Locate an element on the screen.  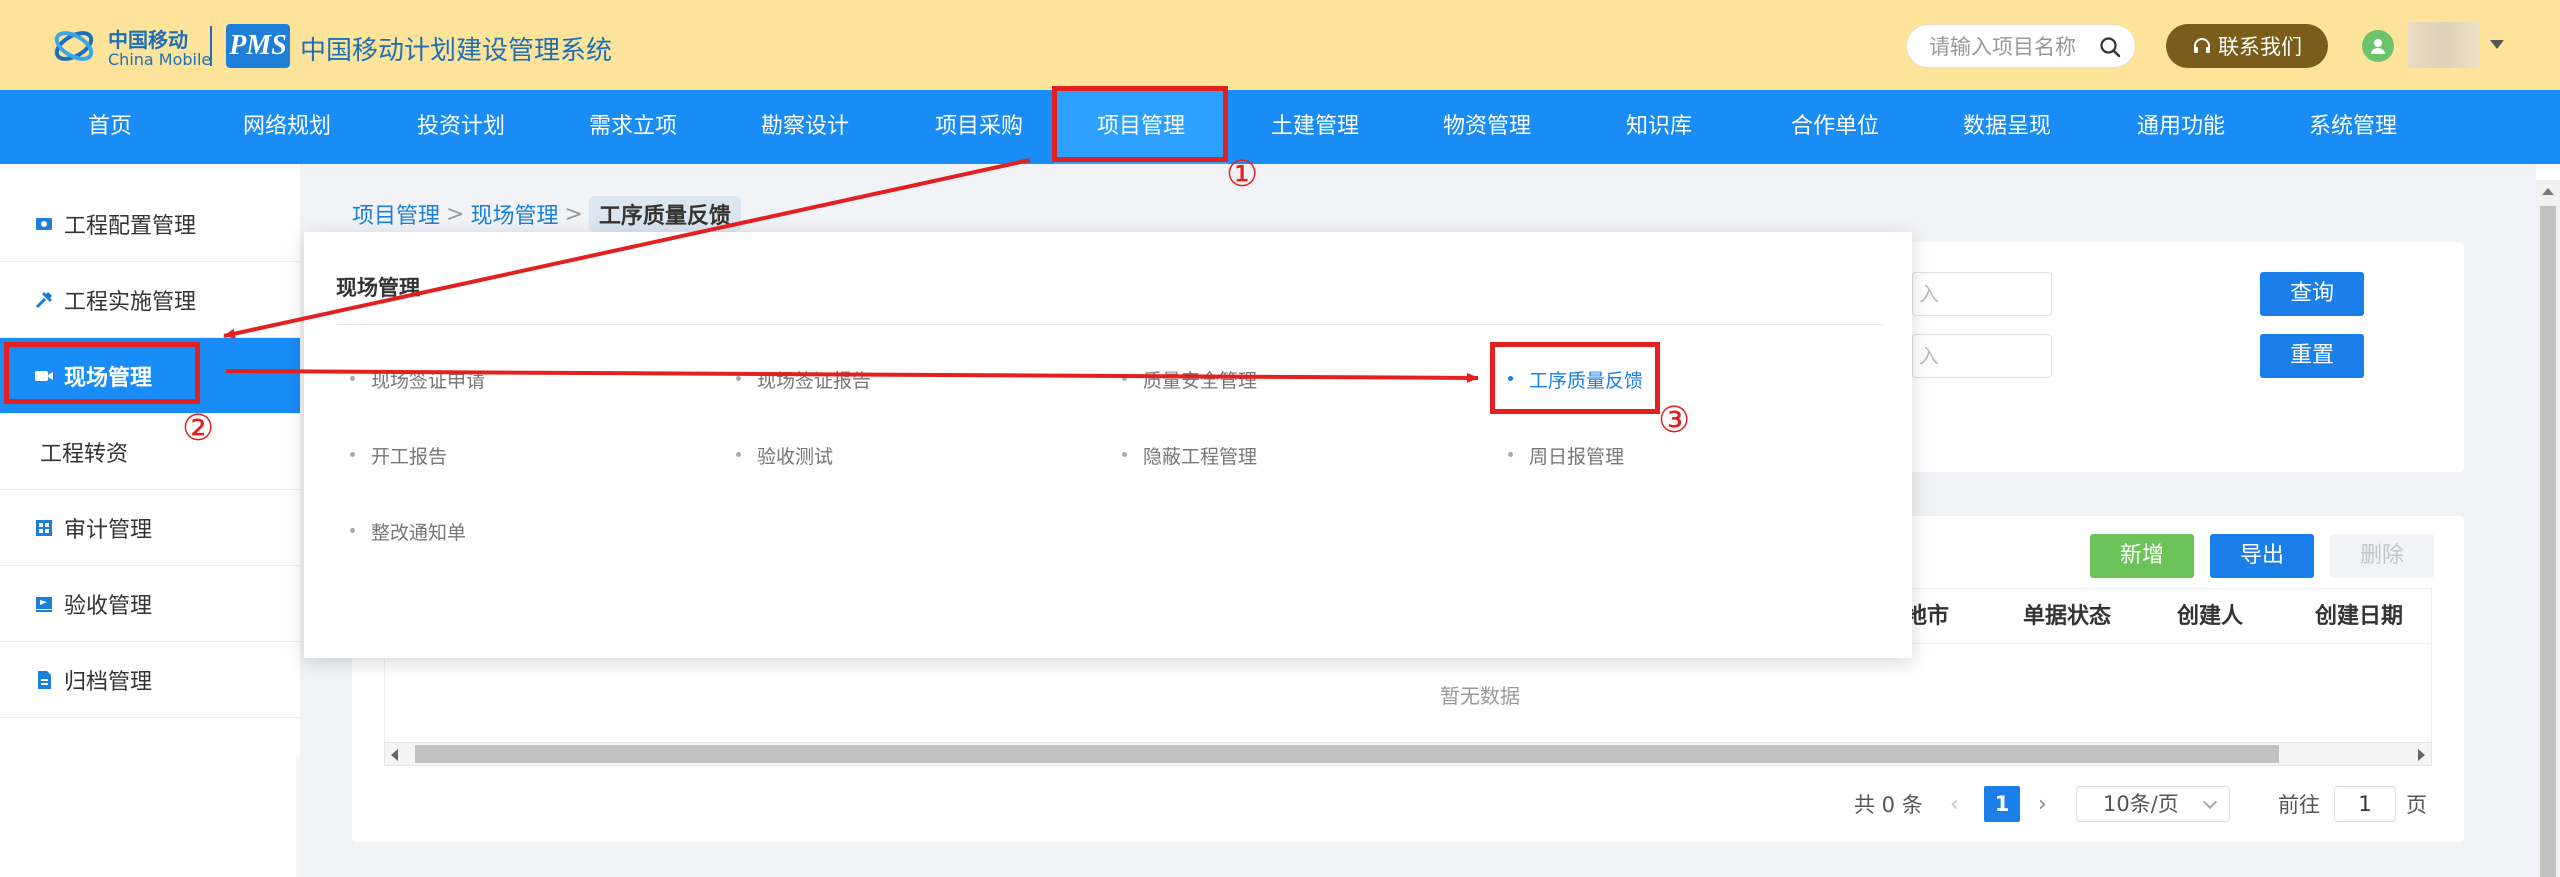
brand-en: China Mobile is located at coordinates (160, 59).